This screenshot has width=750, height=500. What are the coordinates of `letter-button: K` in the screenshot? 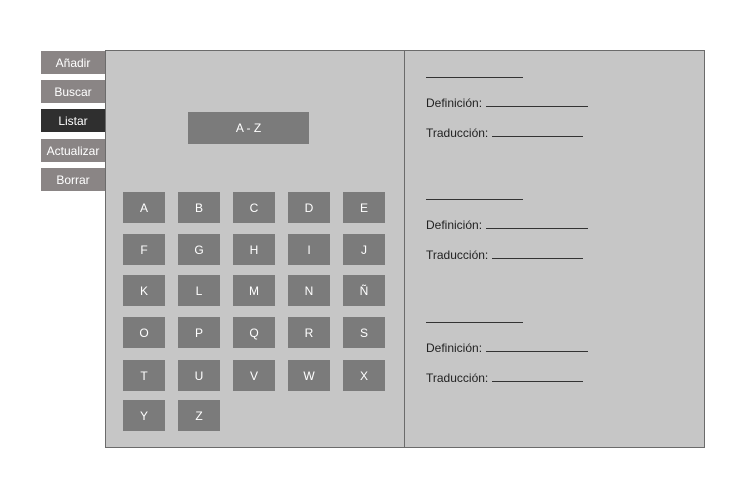 It's located at (144, 290).